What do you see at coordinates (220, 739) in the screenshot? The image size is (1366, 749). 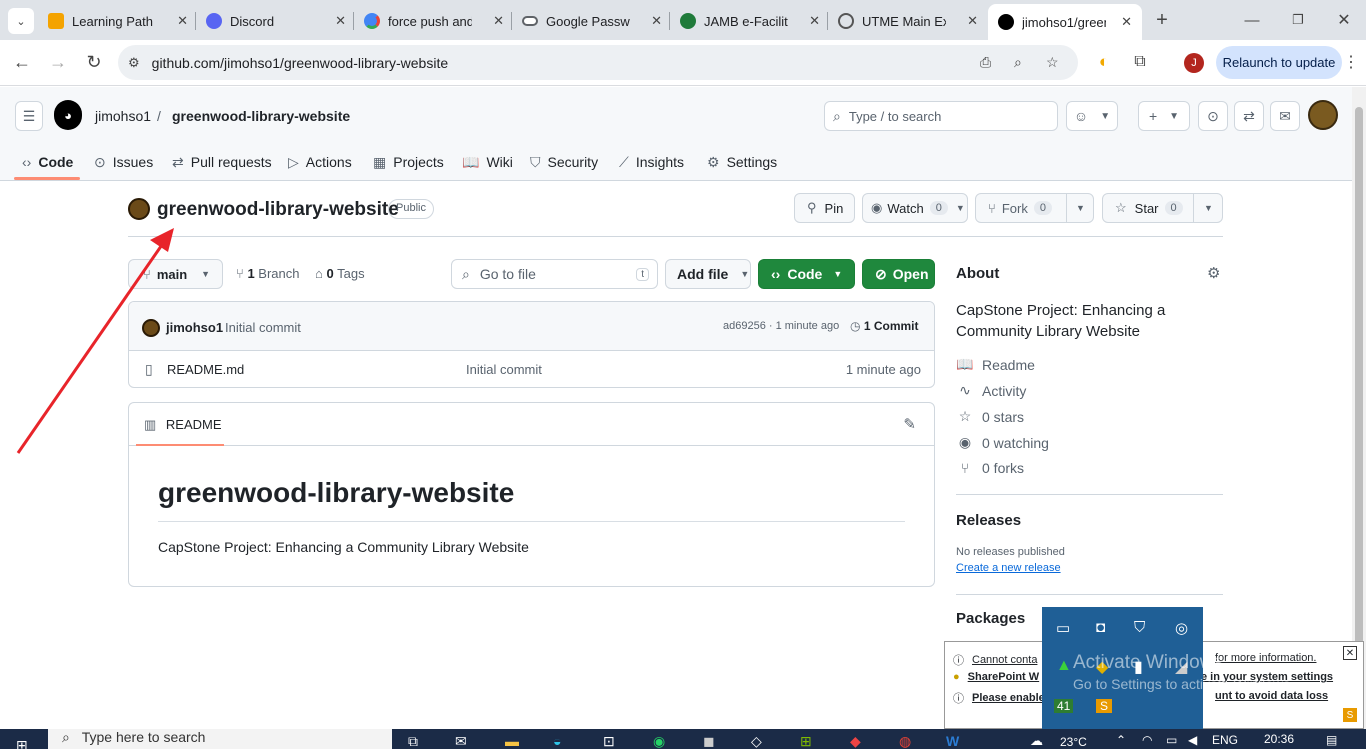 I see `taskbar-search-input: ⌕ Type here to search` at bounding box center [220, 739].